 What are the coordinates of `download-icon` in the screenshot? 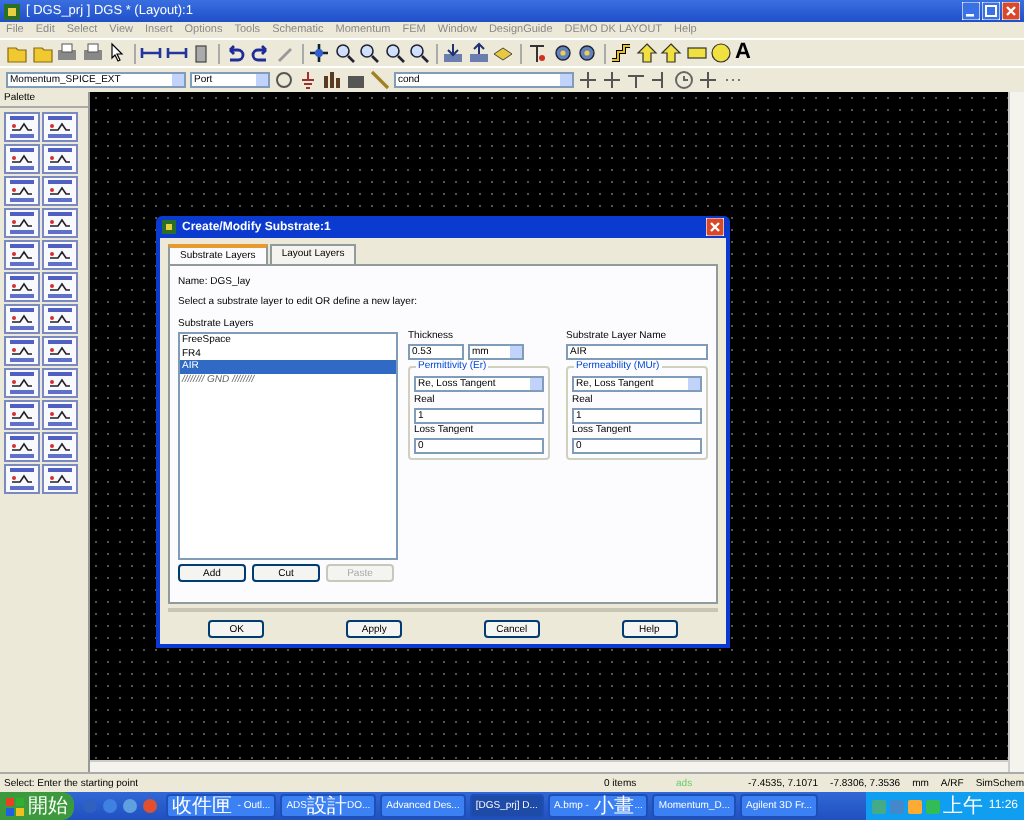 It's located at (453, 53).